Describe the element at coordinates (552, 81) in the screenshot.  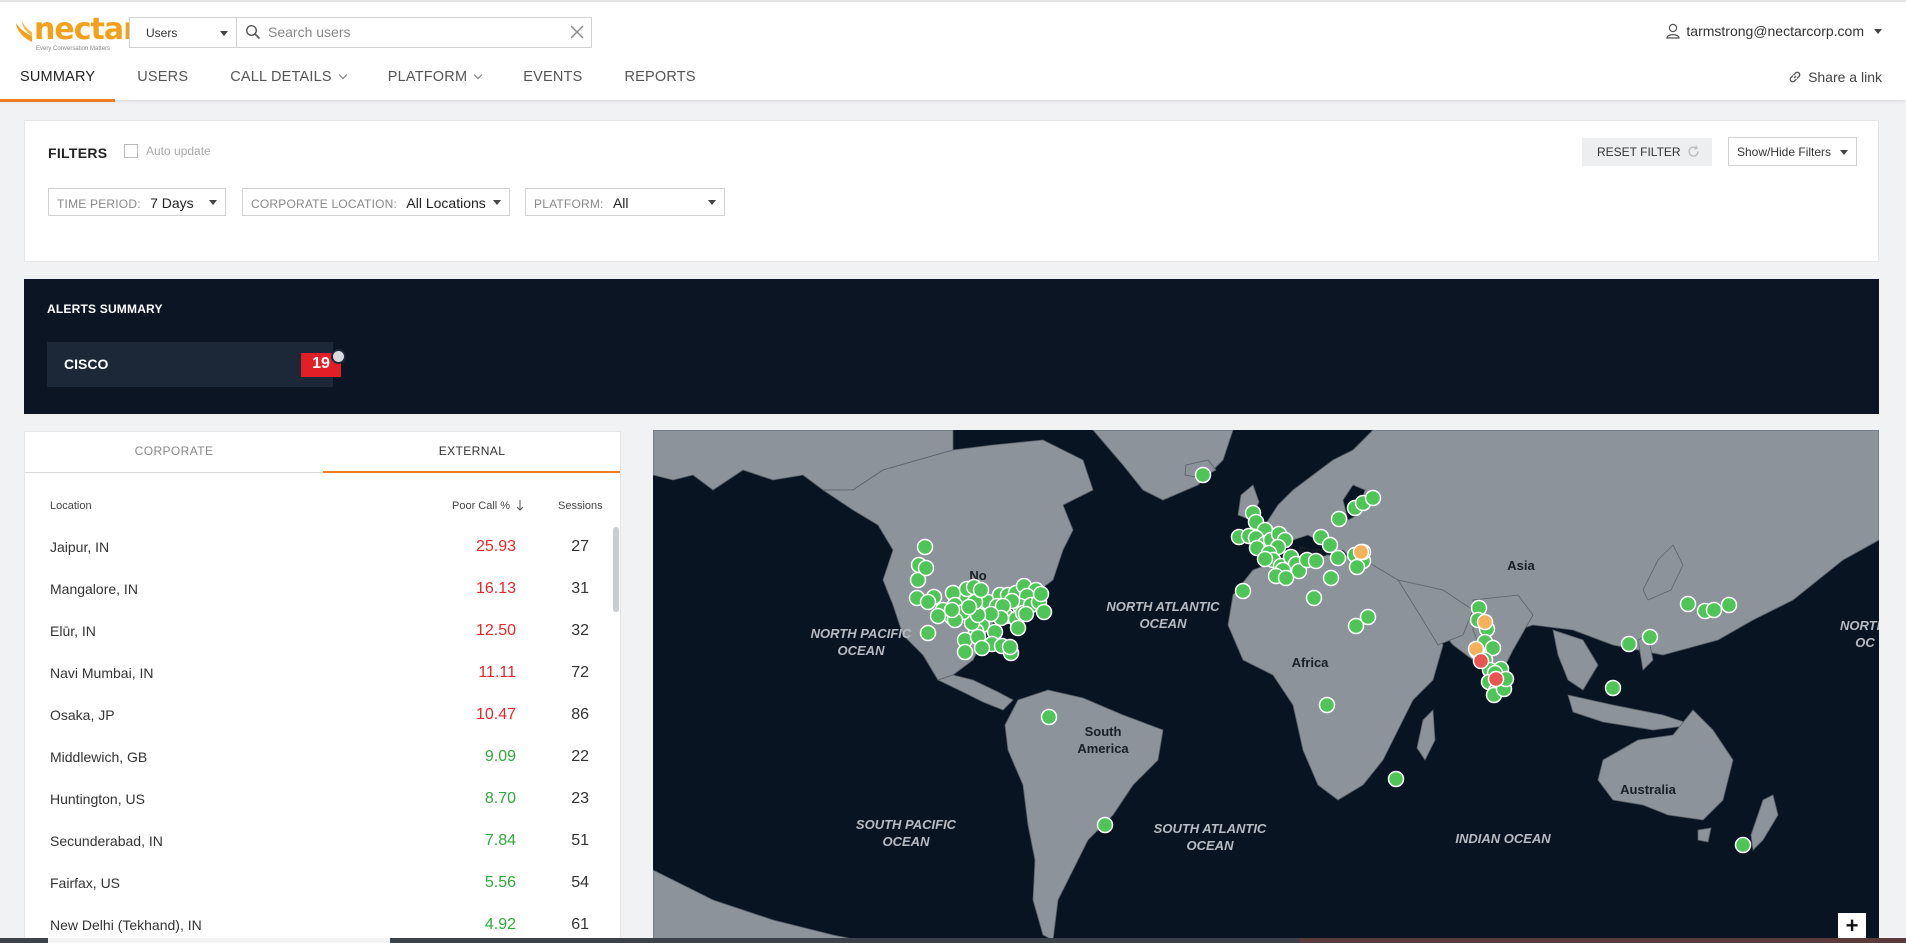
I see `tab-events: EVENTS` at that location.